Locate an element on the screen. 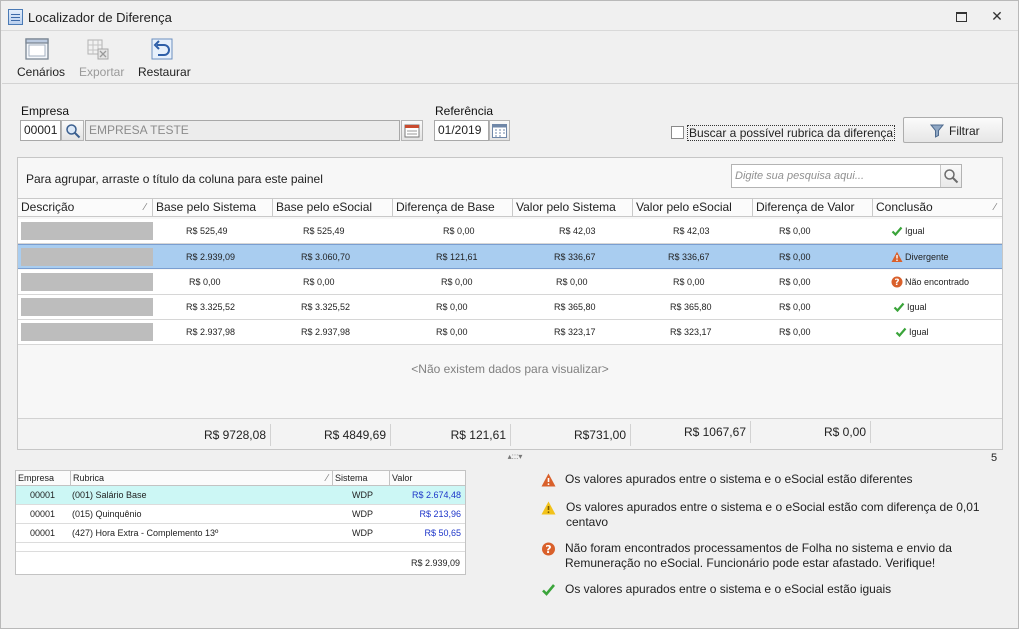  column-description: Descrição ∕ is located at coordinates (85, 207).